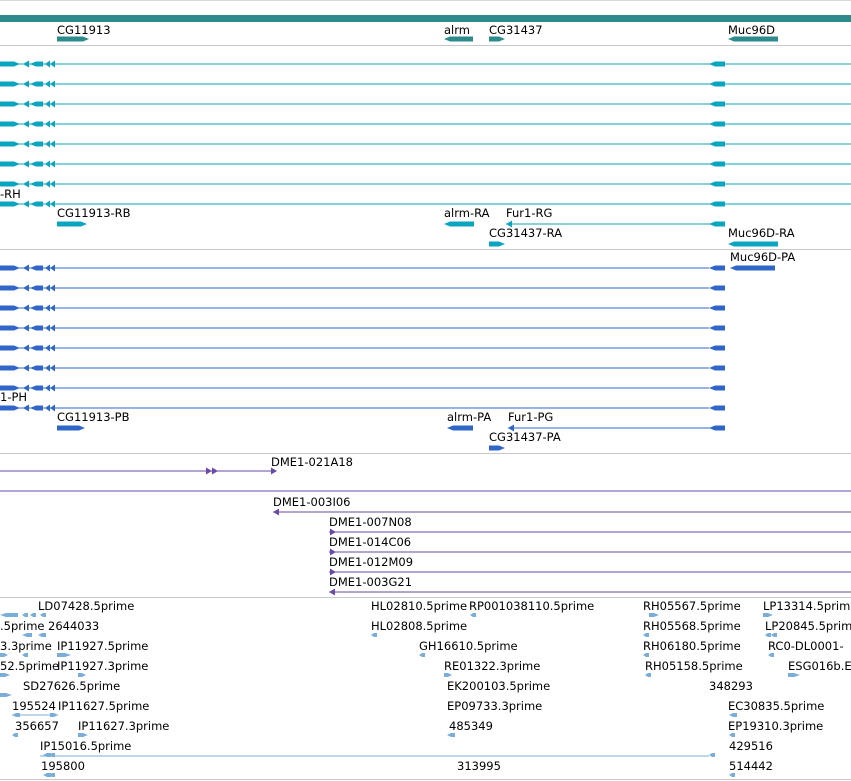 This screenshot has width=851, height=781. What do you see at coordinates (530, 417) in the screenshot?
I see `transcript-label-fur1-pg: Fur1-PG` at bounding box center [530, 417].